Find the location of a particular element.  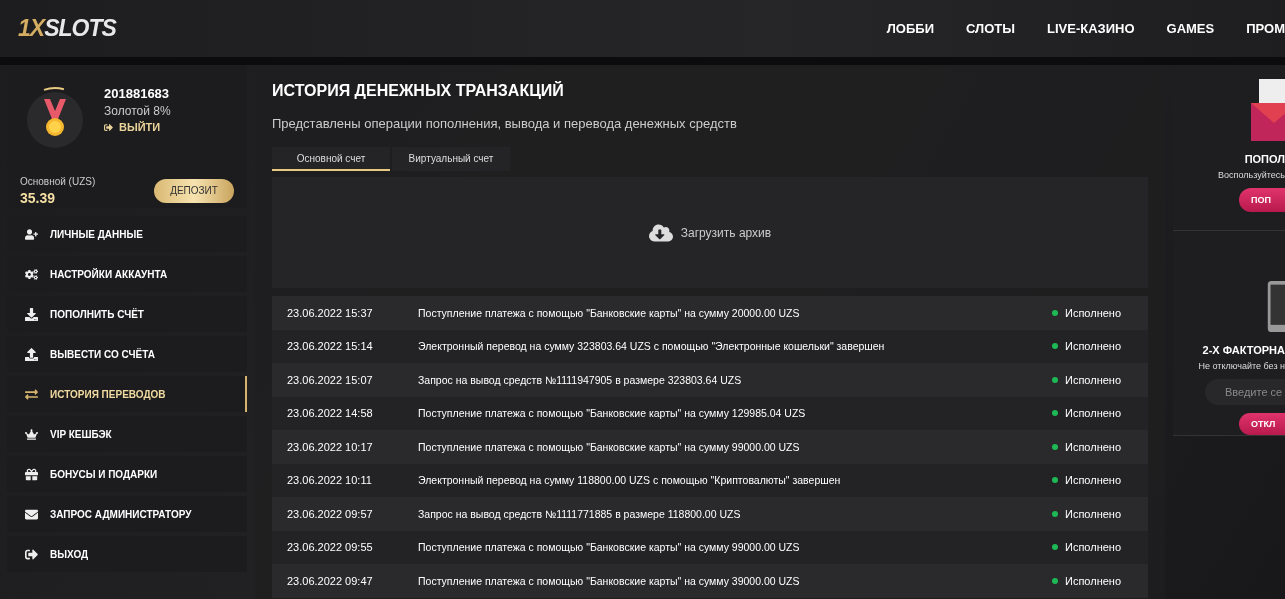

transaction-date: 23.06.2022 09:55 is located at coordinates (330, 547).